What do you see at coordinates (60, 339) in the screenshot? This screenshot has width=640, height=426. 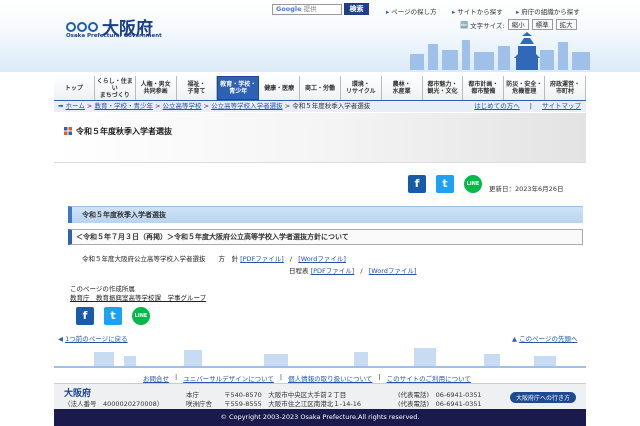 I see `back-triangle-icon: ◀` at bounding box center [60, 339].